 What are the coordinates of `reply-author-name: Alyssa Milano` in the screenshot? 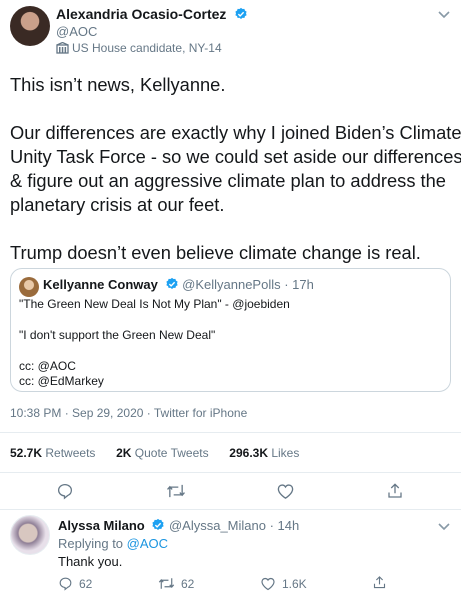 It's located at (101, 525).